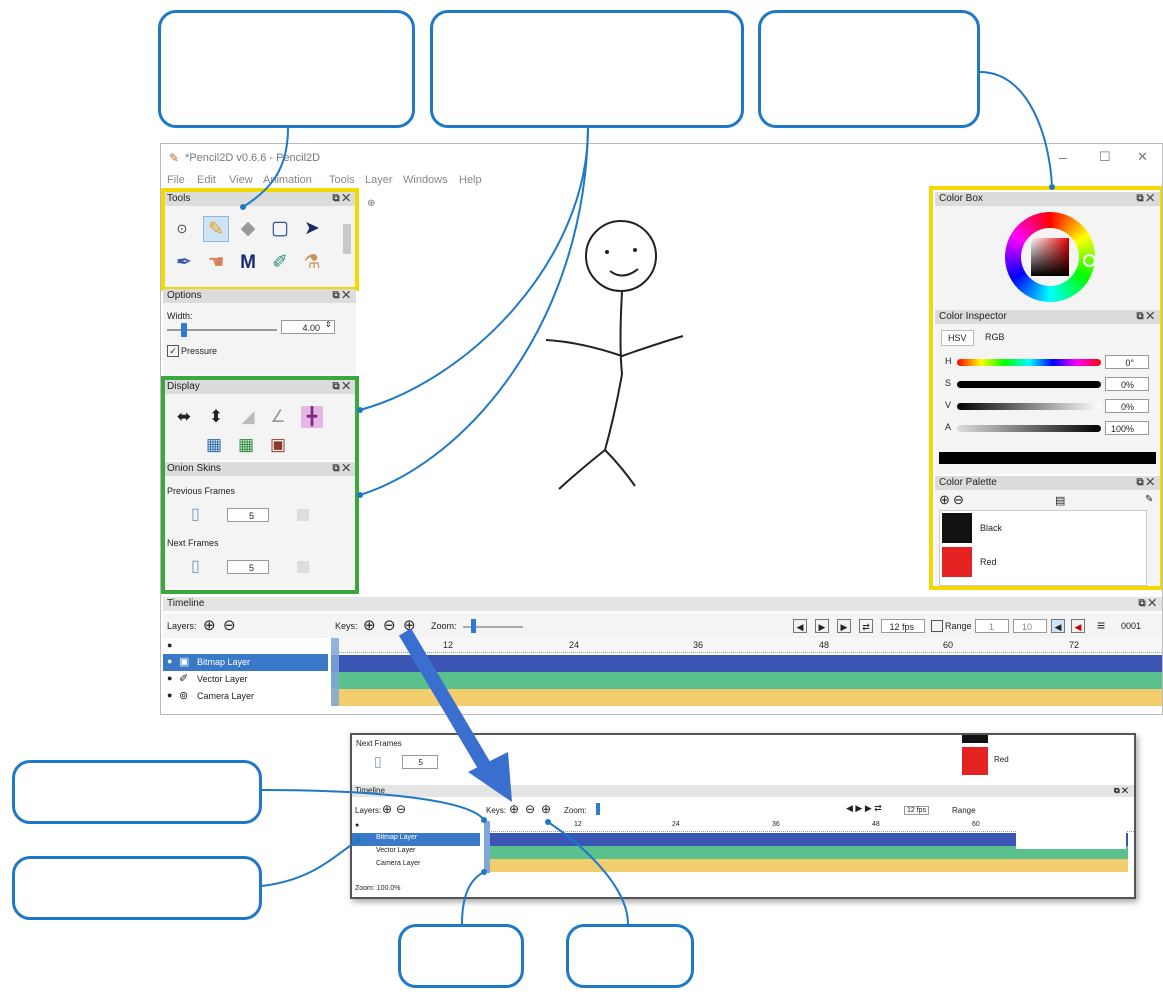 The image size is (1163, 994). Describe the element at coordinates (917, 810) in the screenshot. I see `inset-fps: 12 fps` at that location.